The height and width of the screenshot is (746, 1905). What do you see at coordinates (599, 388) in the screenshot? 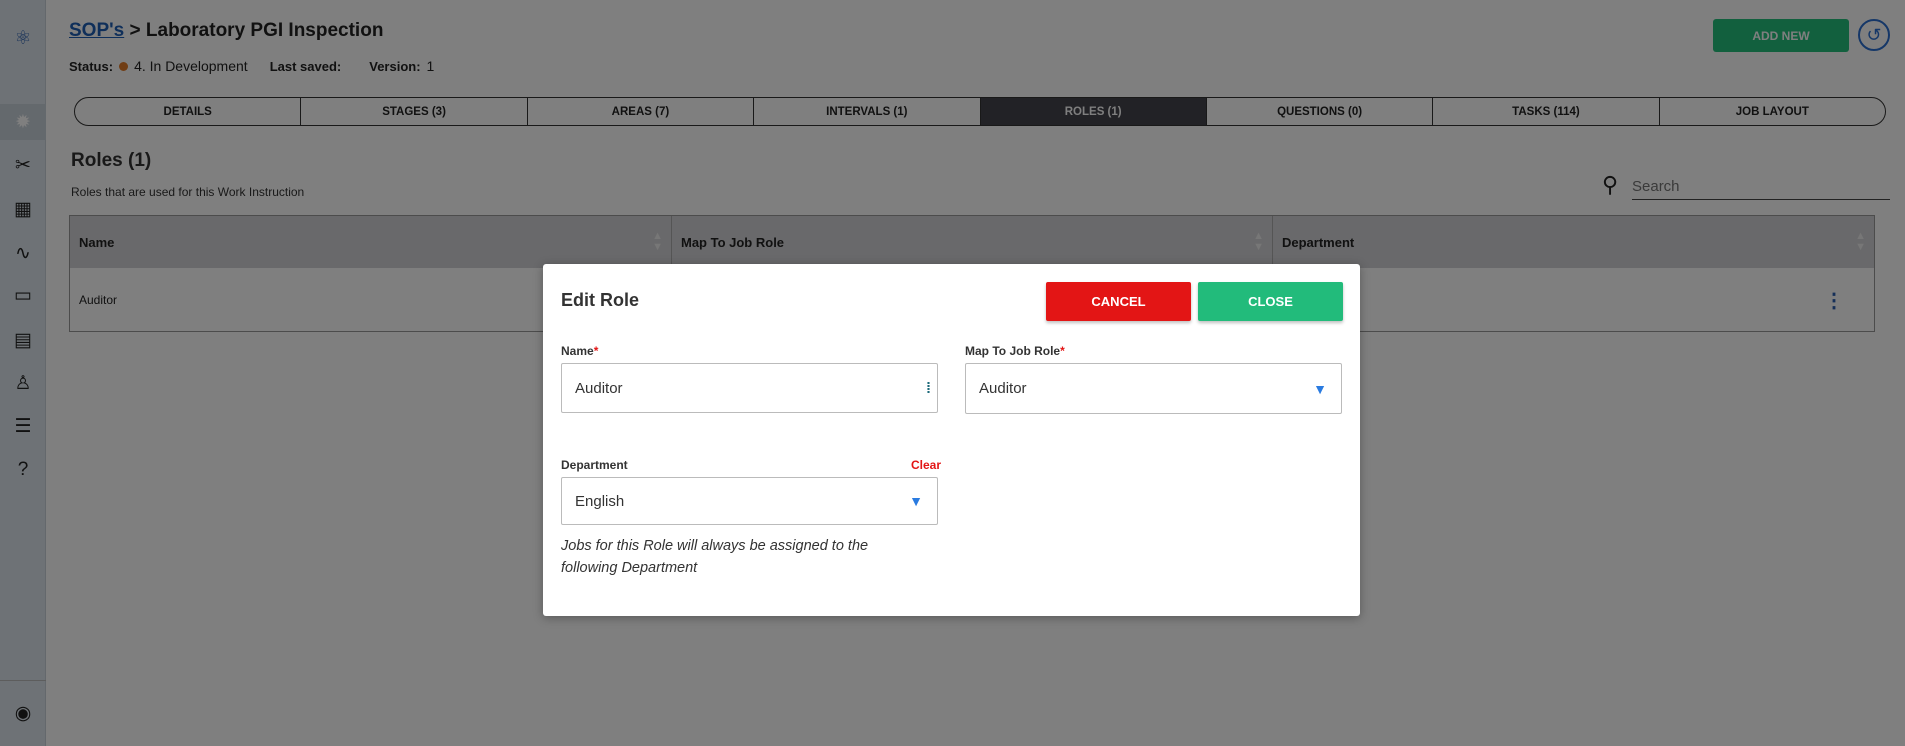
I see `name-value: Auditor` at bounding box center [599, 388].